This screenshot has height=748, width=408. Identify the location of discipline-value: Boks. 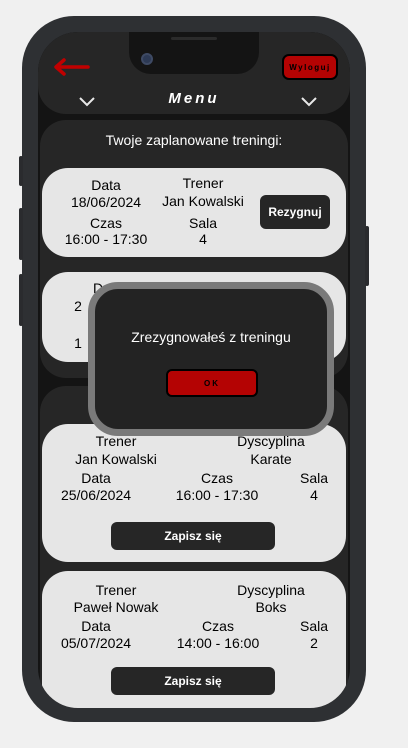
(271, 607).